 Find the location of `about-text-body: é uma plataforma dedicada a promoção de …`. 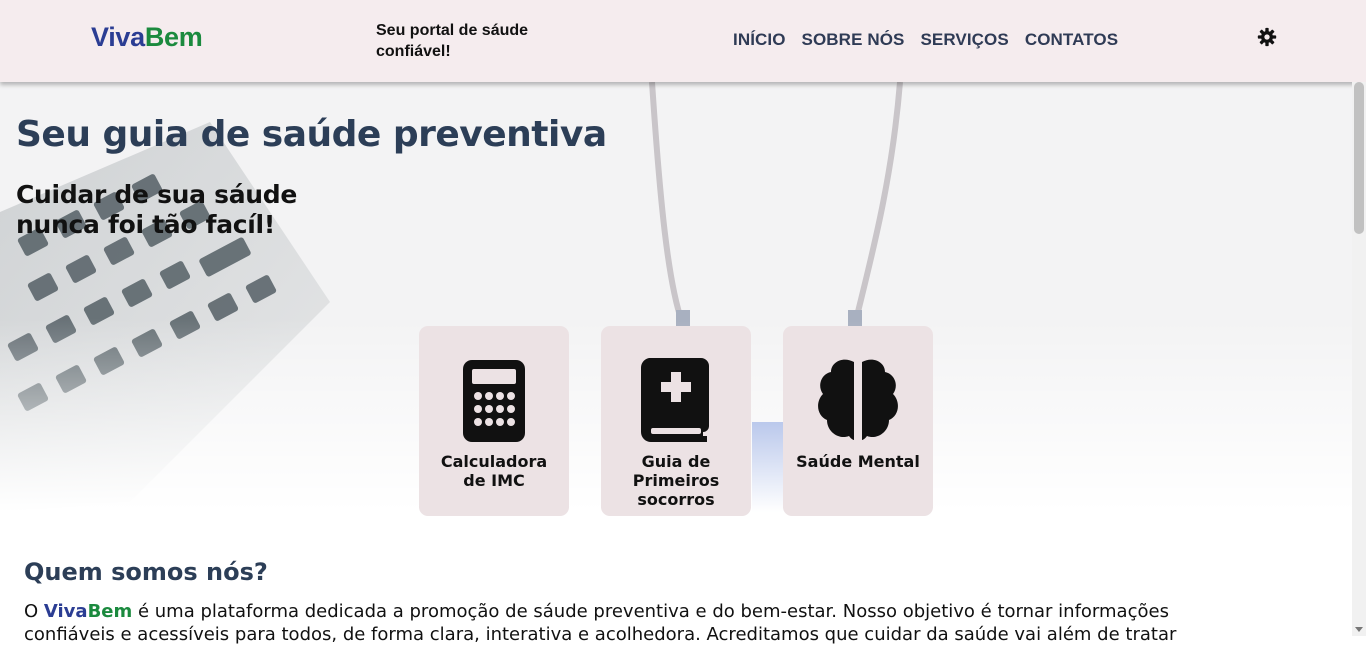

about-text-body: é uma plataforma dedicada a promoção de … is located at coordinates (600, 623).